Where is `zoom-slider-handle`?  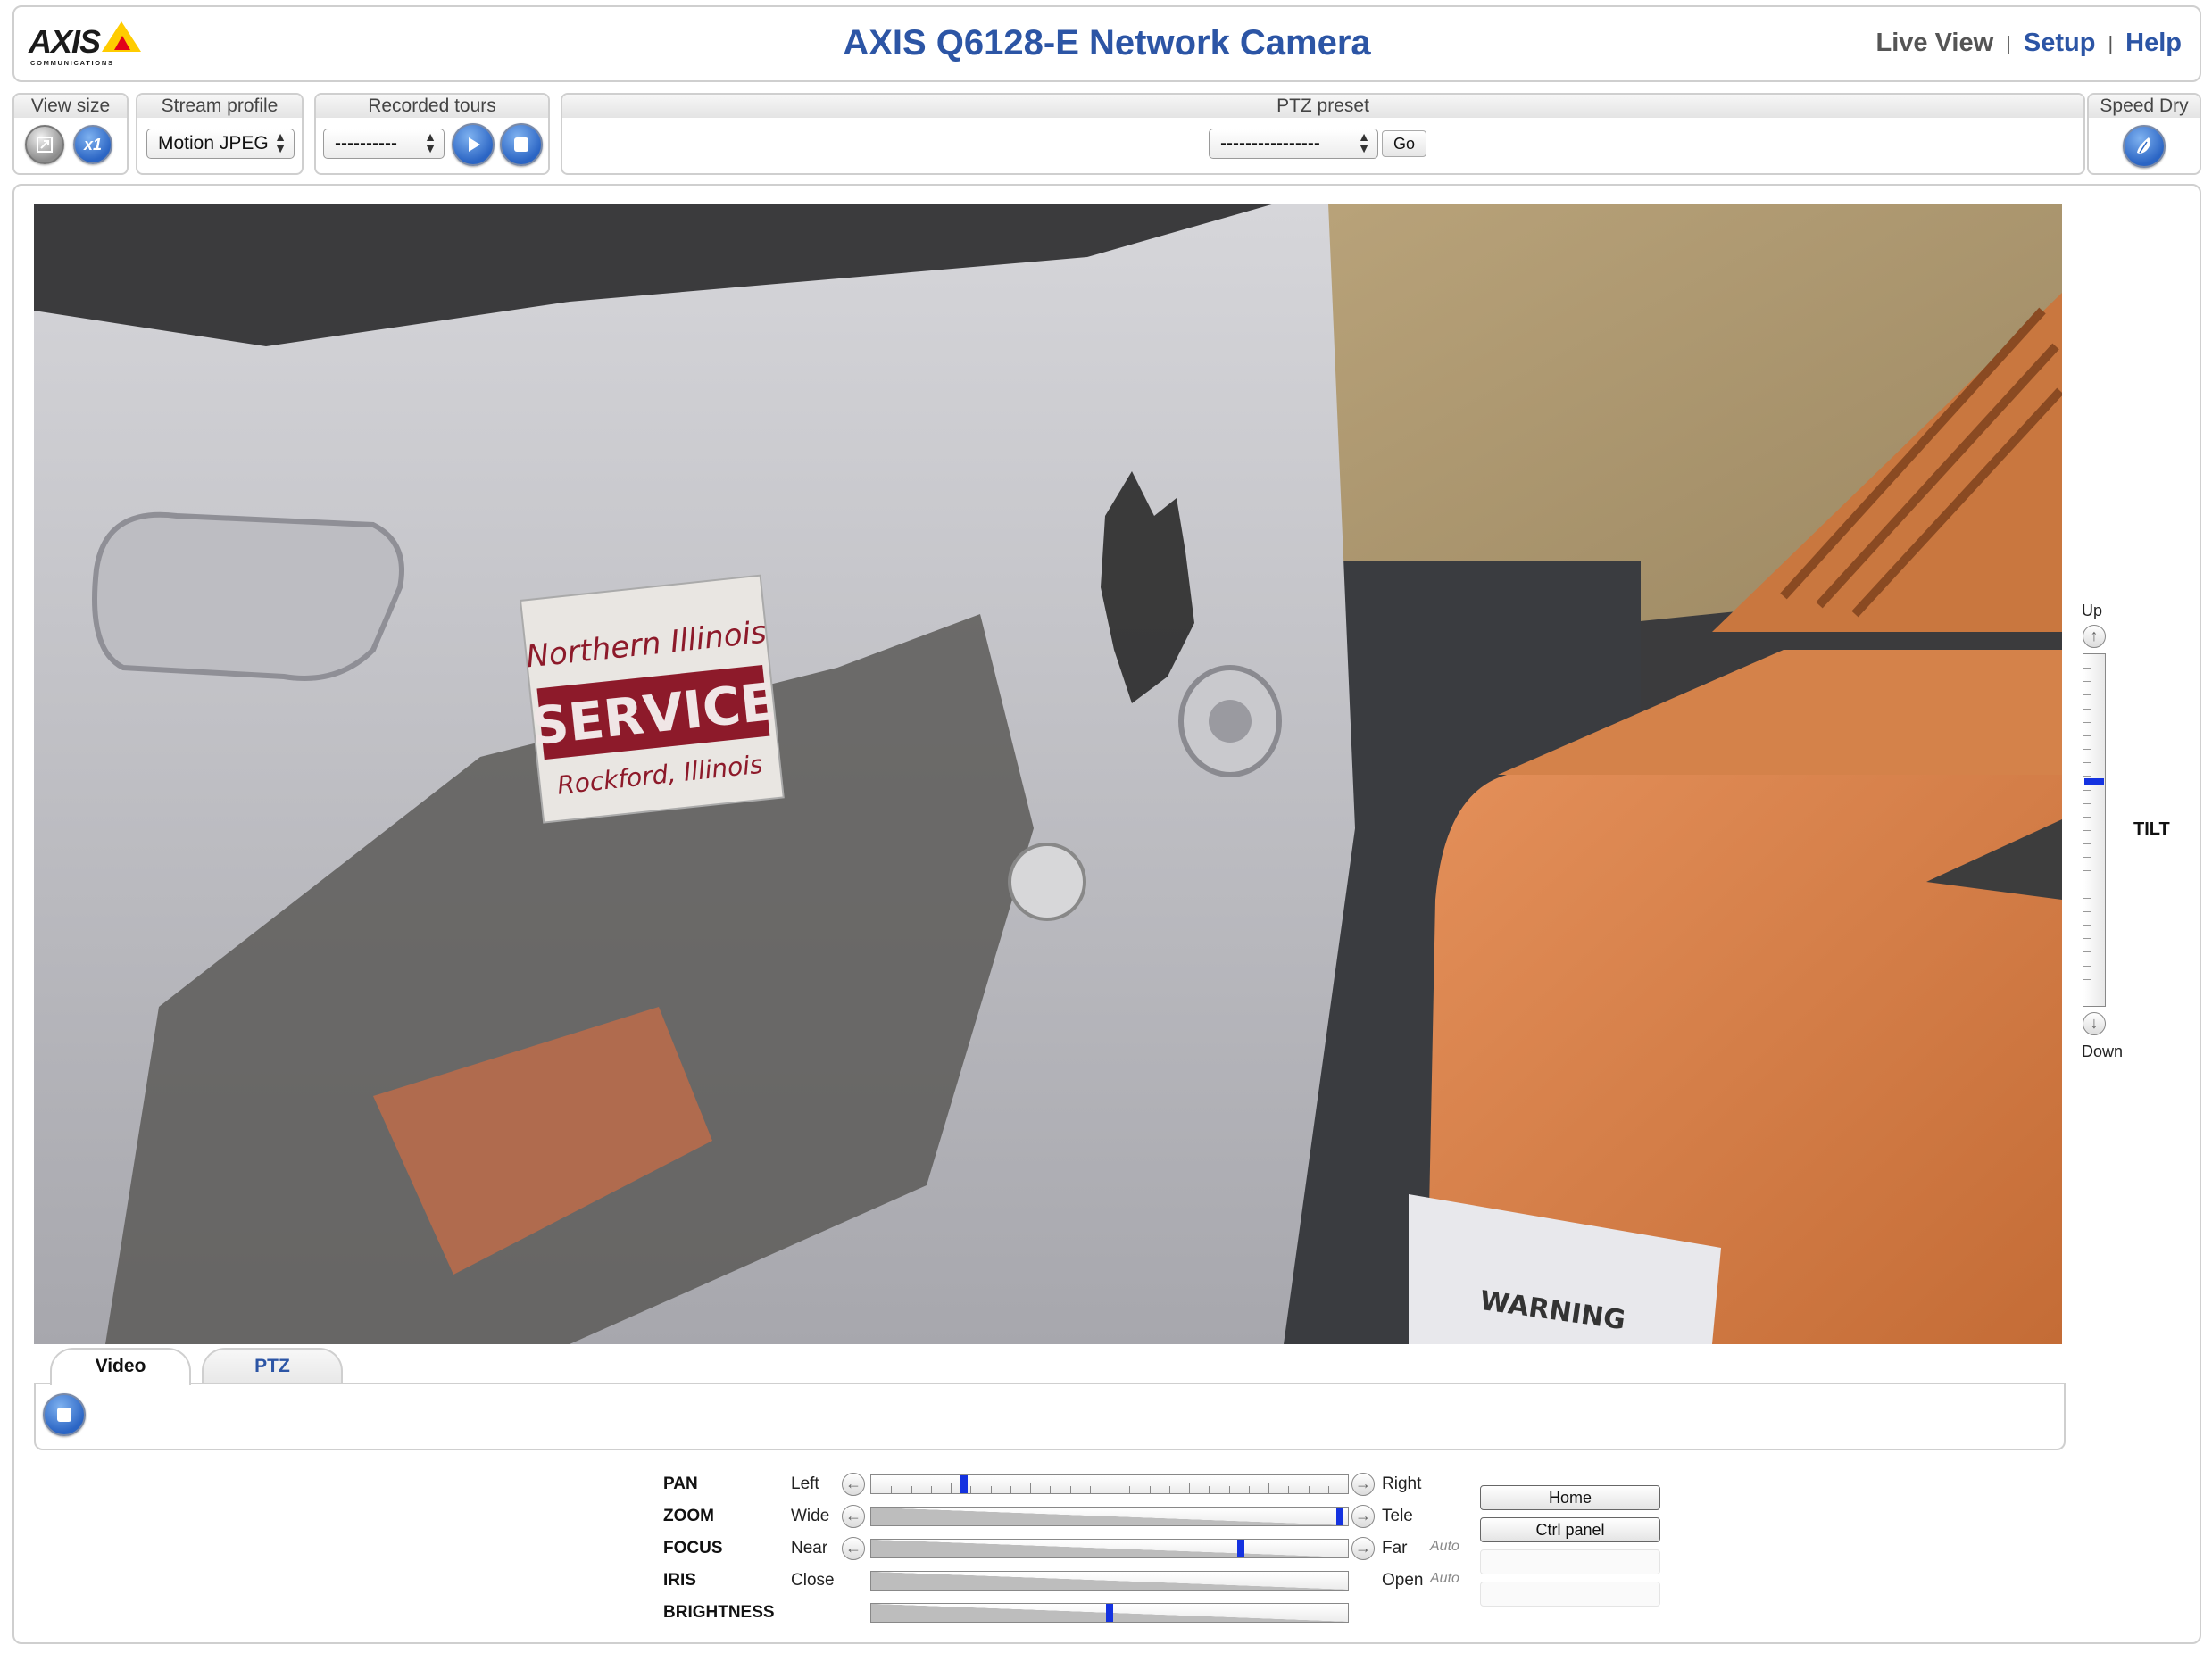 zoom-slider-handle is located at coordinates (1339, 1516).